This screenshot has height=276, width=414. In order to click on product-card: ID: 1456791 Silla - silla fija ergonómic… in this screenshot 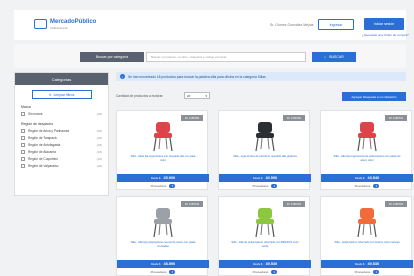, I will do `click(366, 150)`.